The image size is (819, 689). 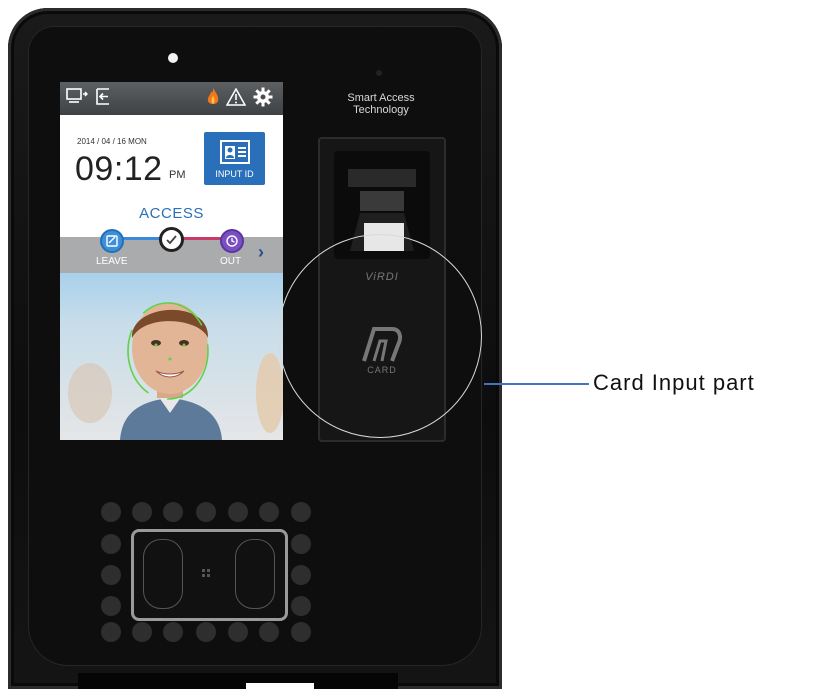 I want to click on face-preview-image, so click(x=175, y=371).